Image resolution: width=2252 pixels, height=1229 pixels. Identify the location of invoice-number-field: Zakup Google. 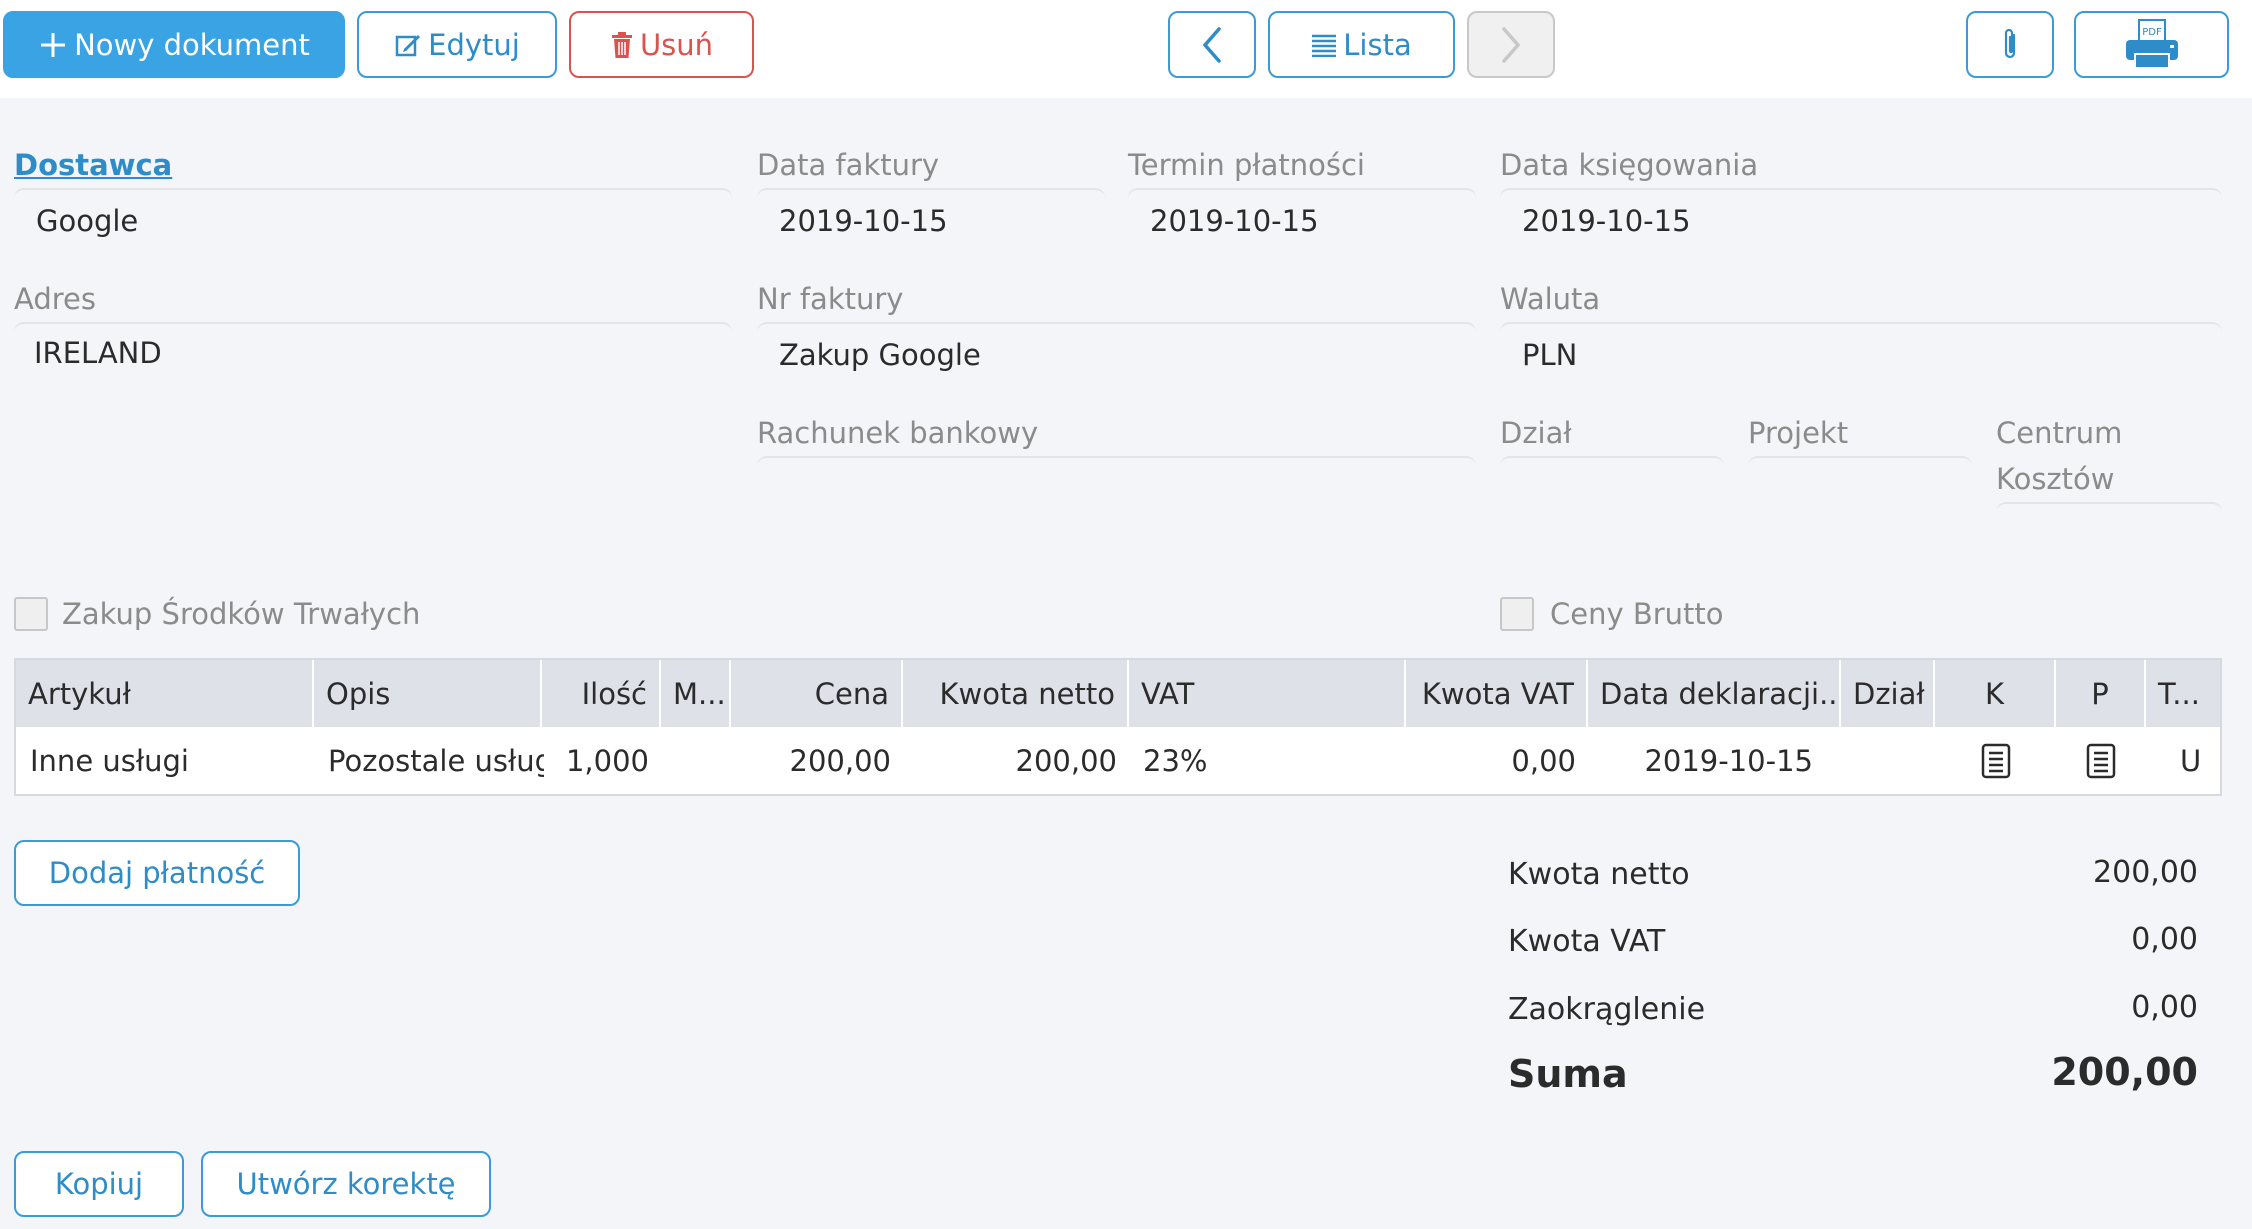
(1116, 352).